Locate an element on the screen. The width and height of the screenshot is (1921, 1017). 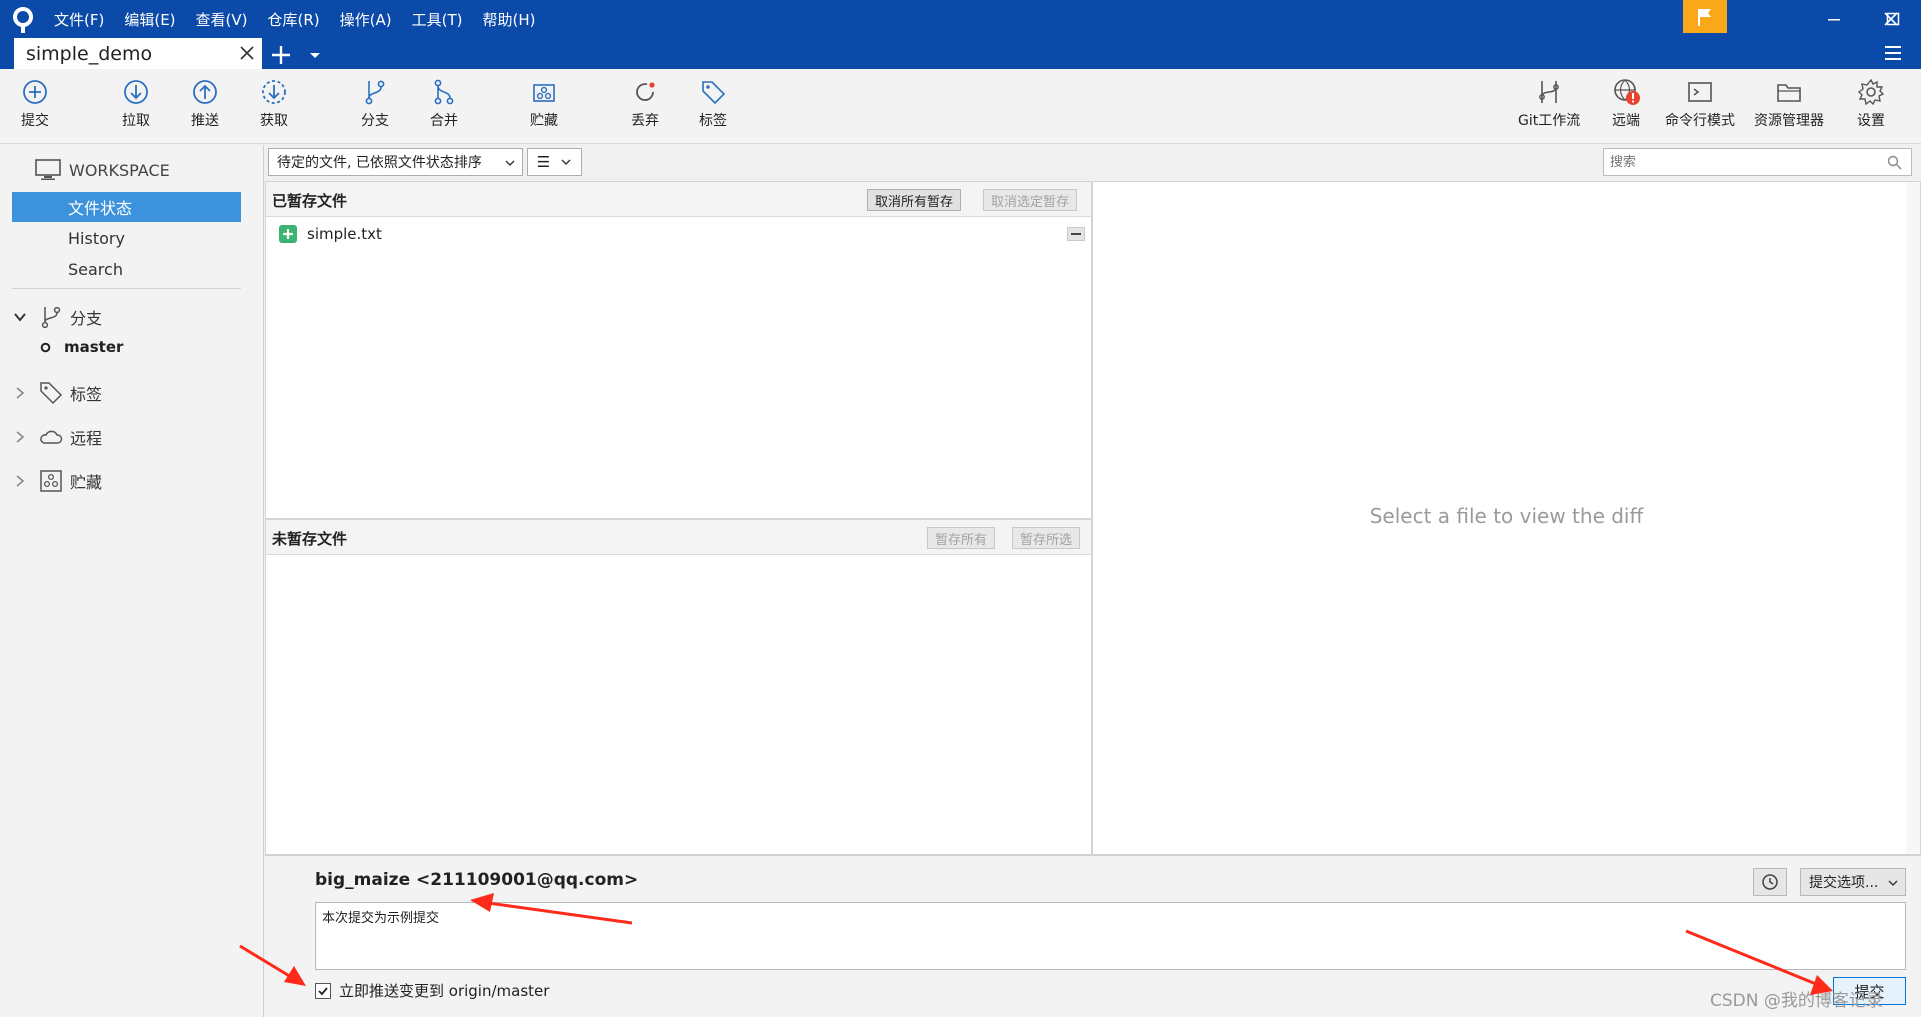
staged-file-name: simple.txt is located at coordinates (344, 234).